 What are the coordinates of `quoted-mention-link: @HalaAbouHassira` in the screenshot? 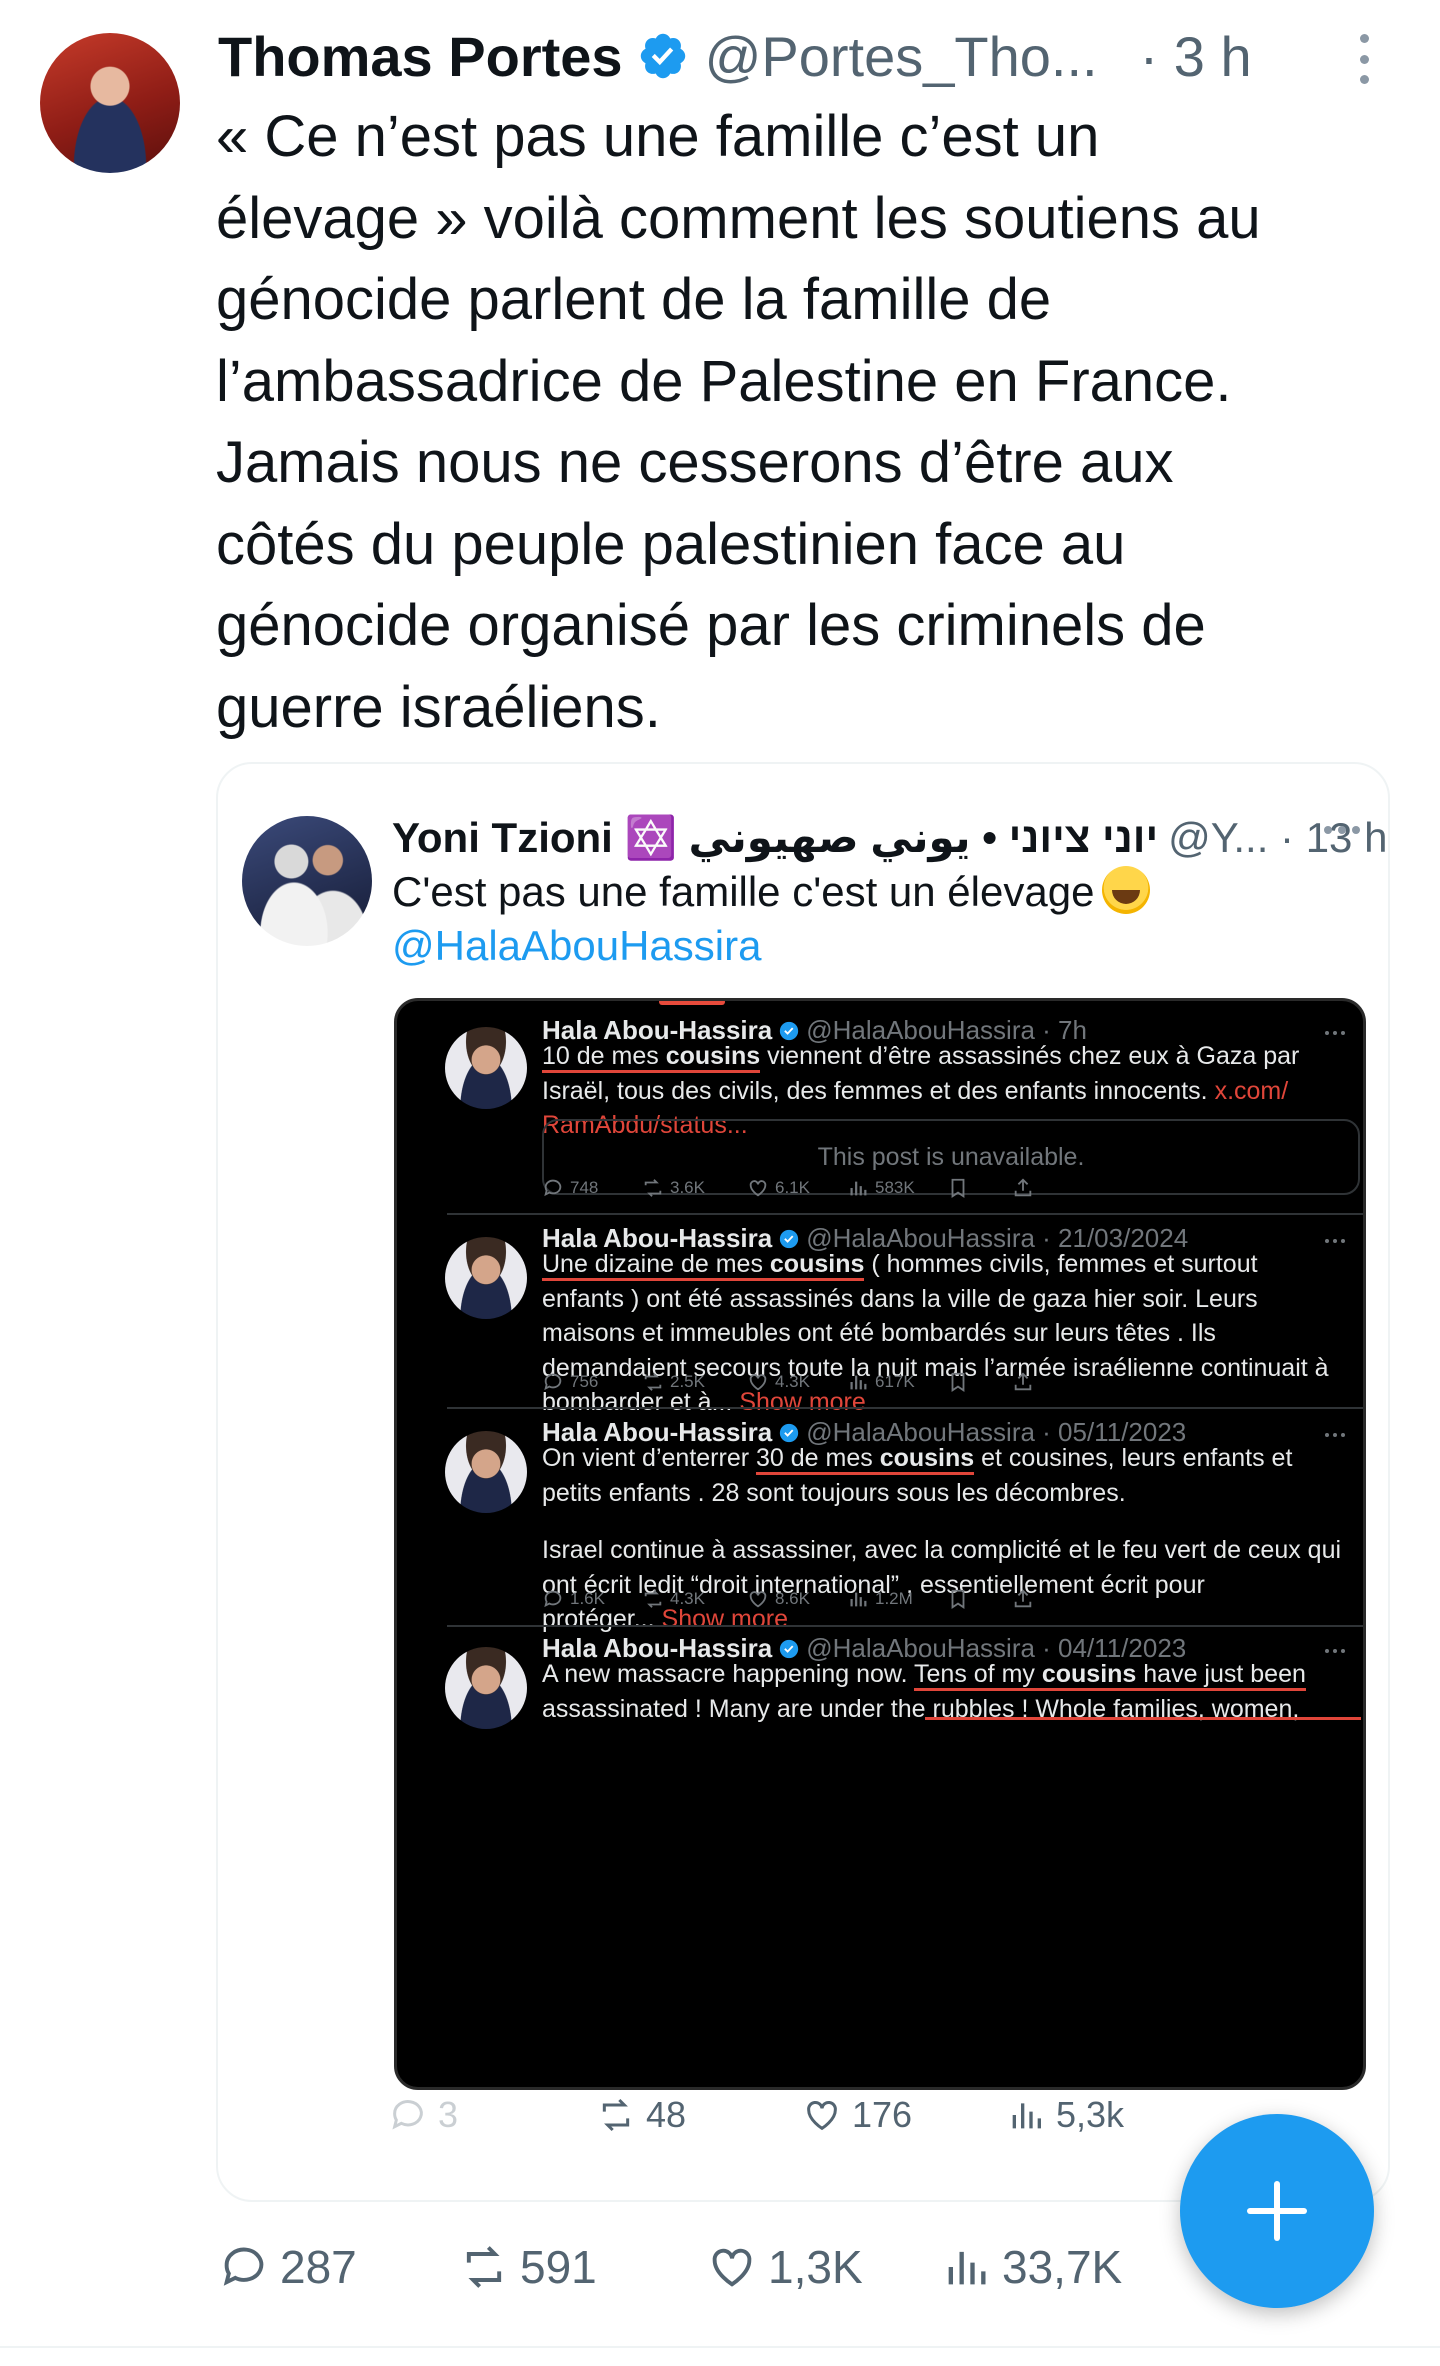 It's located at (576, 946).